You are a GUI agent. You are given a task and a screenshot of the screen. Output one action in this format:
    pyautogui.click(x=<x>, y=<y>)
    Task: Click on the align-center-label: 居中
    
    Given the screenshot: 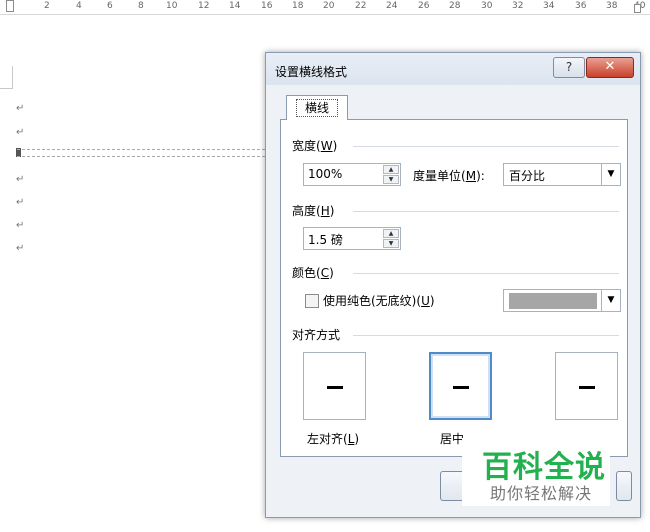 What is the action you would take?
    pyautogui.click(x=452, y=439)
    